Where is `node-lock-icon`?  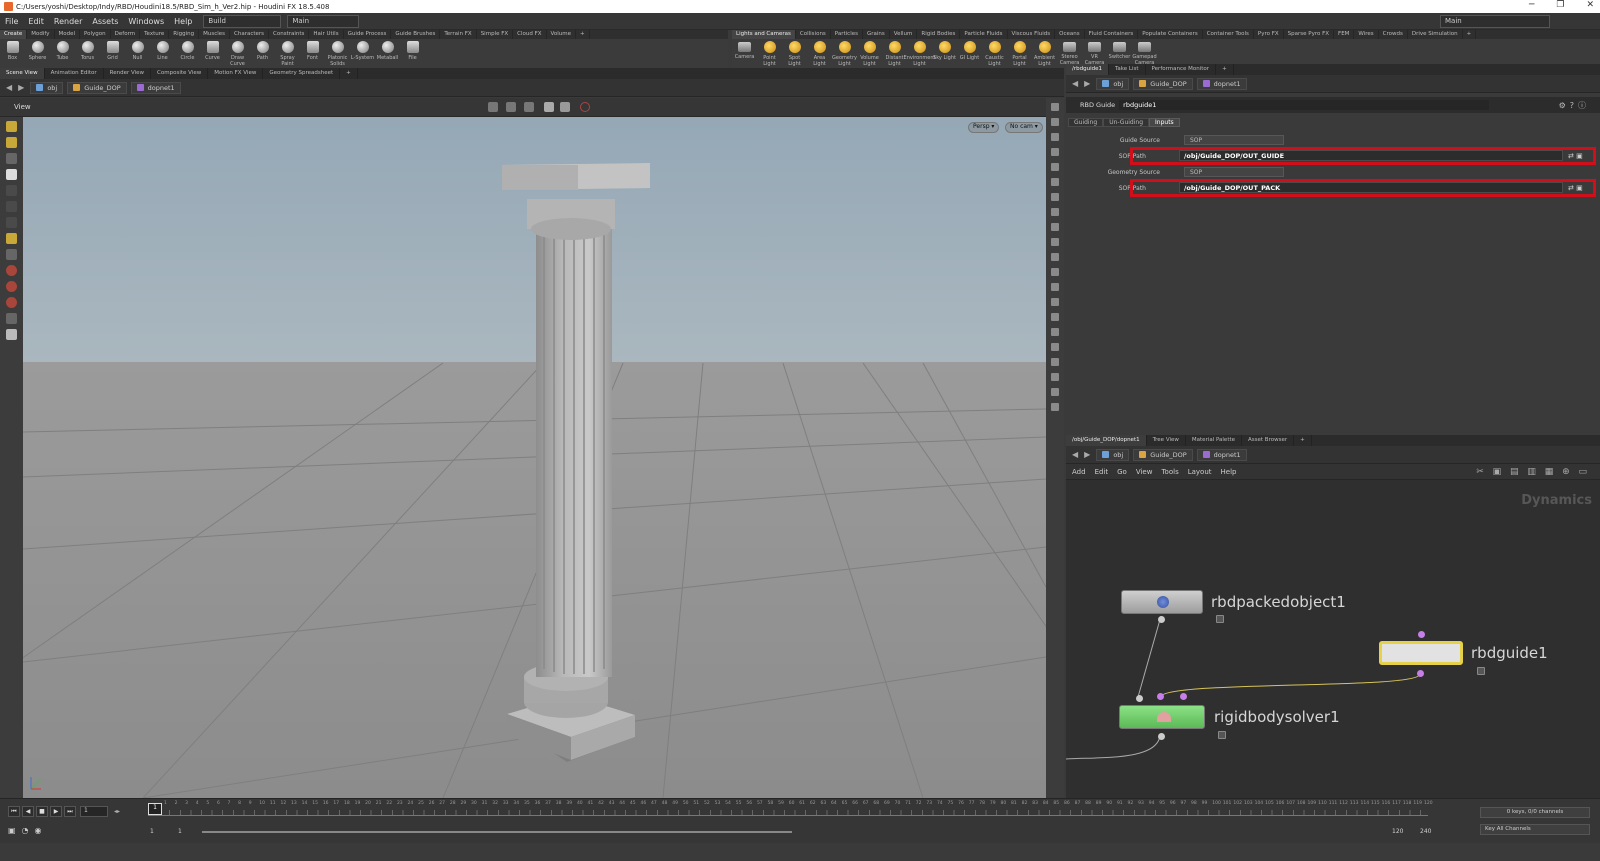
node-lock-icon is located at coordinates (1222, 735).